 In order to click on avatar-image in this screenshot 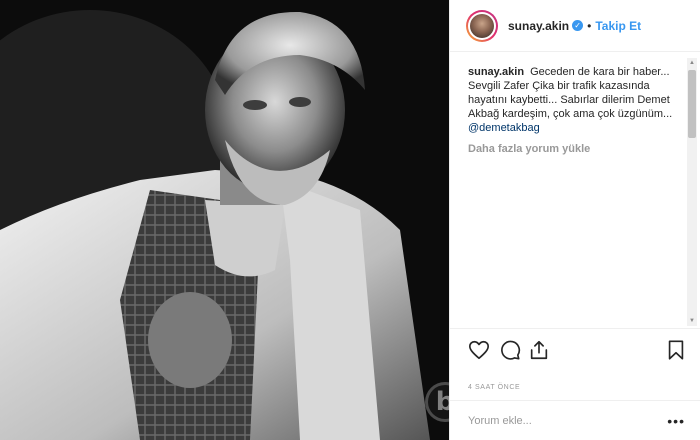, I will do `click(482, 25)`.